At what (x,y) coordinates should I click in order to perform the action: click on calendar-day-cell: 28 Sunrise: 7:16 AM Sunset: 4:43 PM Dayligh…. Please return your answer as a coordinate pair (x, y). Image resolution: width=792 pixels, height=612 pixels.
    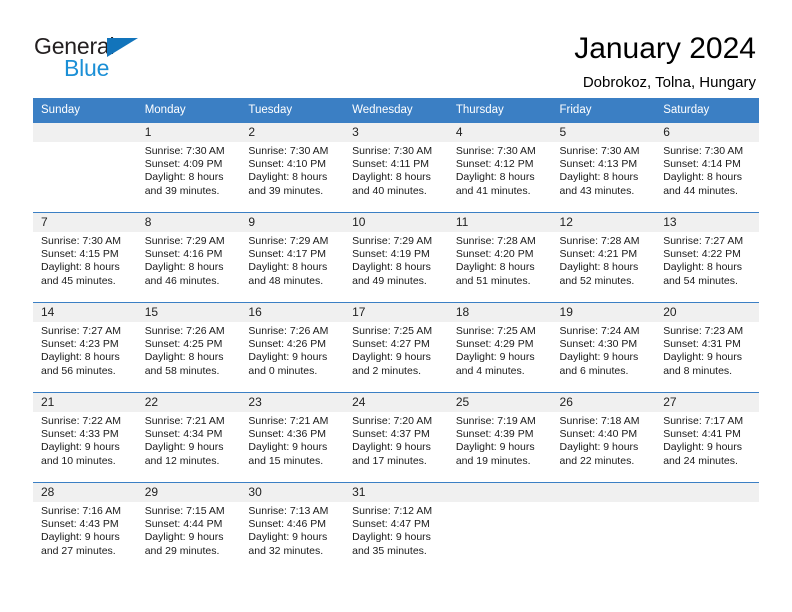
    Looking at the image, I should click on (85, 527).